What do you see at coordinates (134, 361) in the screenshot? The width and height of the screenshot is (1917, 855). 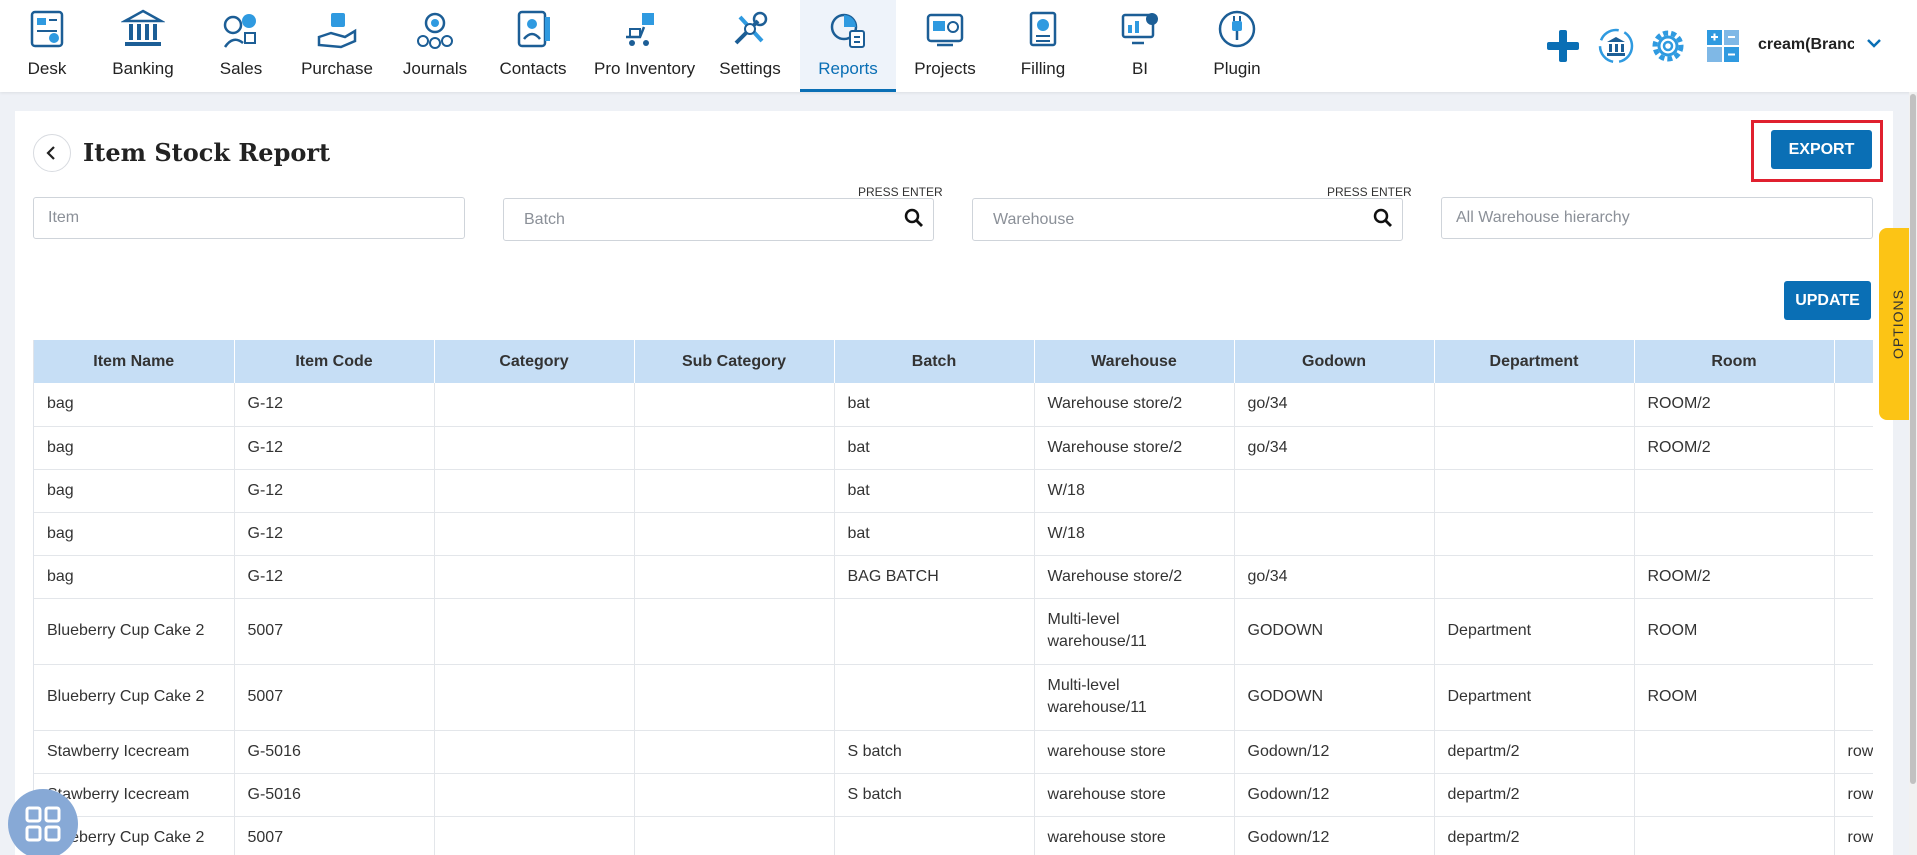 I see `column-header: Item Name` at bounding box center [134, 361].